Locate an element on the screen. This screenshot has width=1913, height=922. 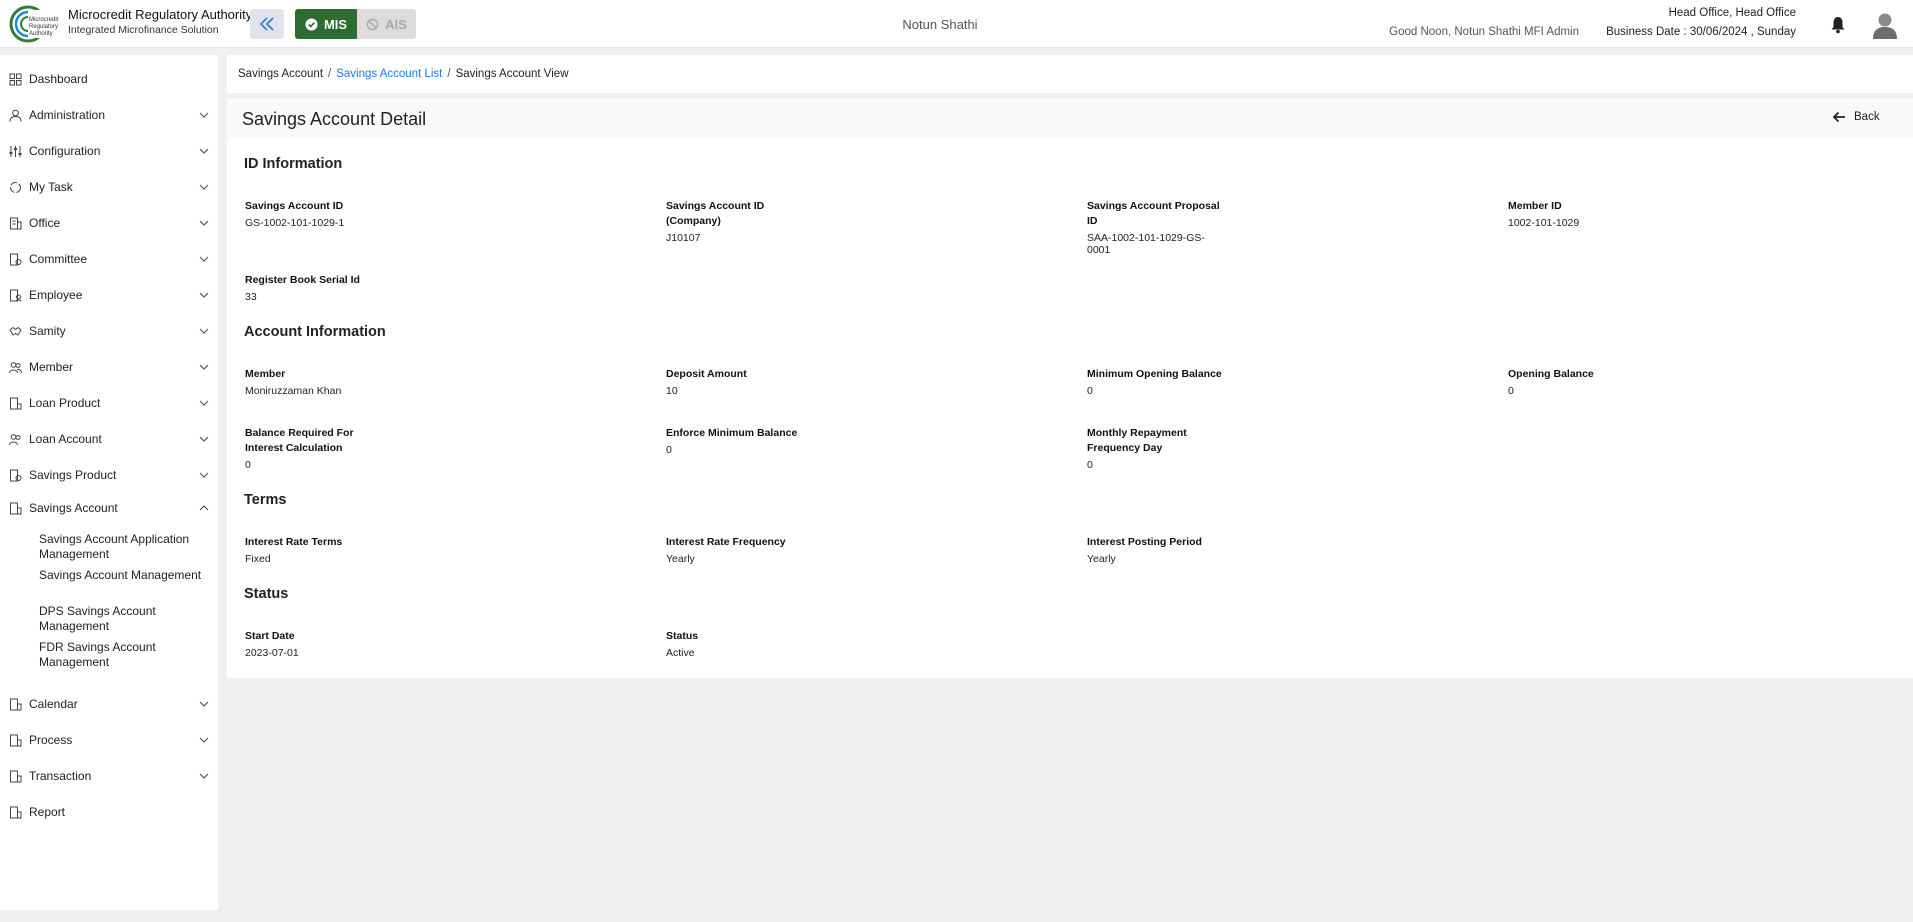
calendar-icon is located at coordinates (16, 704).